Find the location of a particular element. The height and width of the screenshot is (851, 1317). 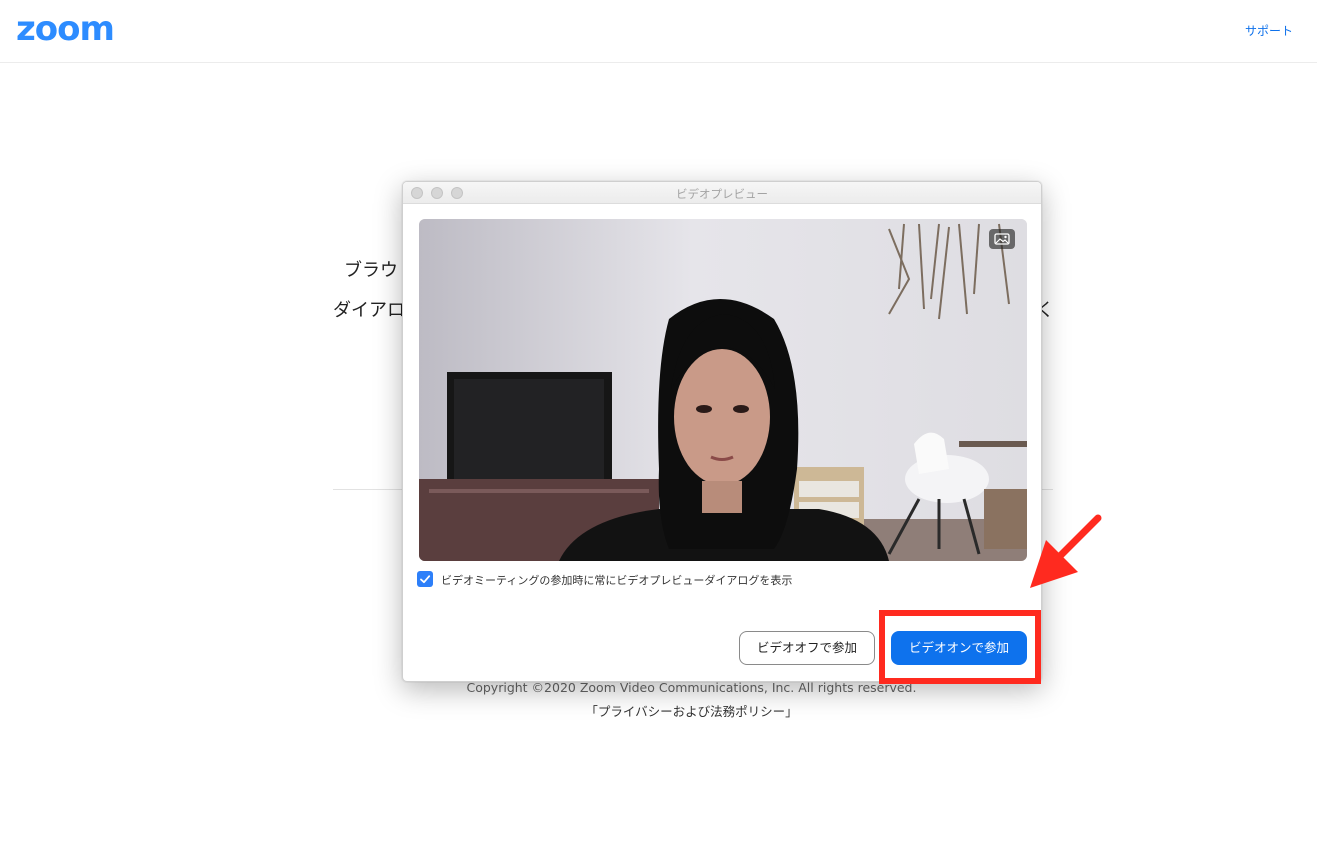

background-instruction-line-1: ブラウ is located at coordinates (371, 270).